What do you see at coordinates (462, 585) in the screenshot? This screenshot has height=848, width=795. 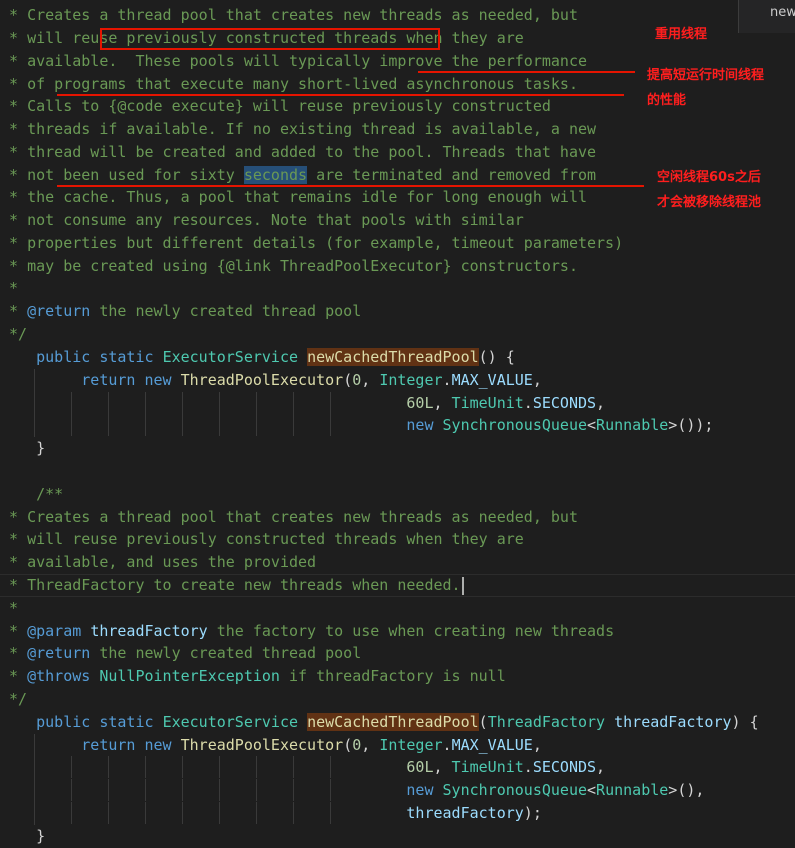 I see `text-cursor` at bounding box center [462, 585].